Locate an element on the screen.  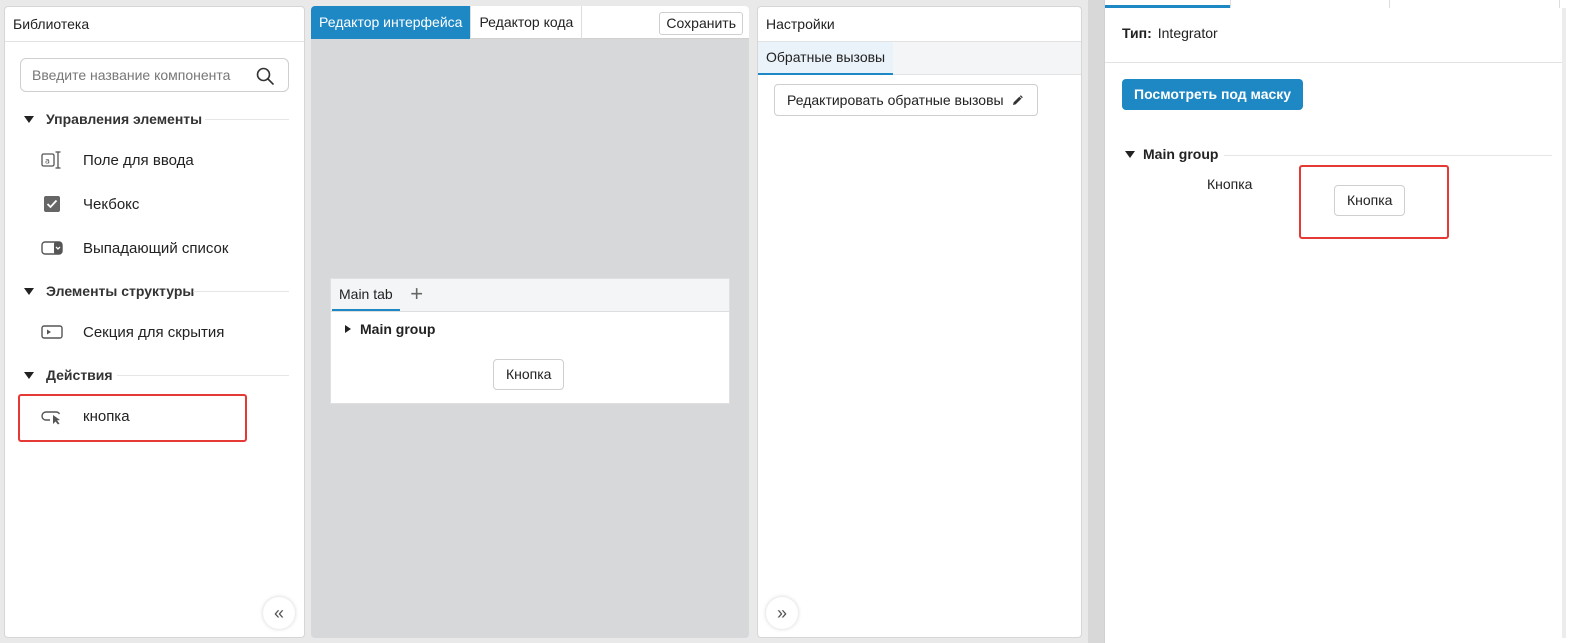
double-chevron-right-icon: » is located at coordinates (781, 612).